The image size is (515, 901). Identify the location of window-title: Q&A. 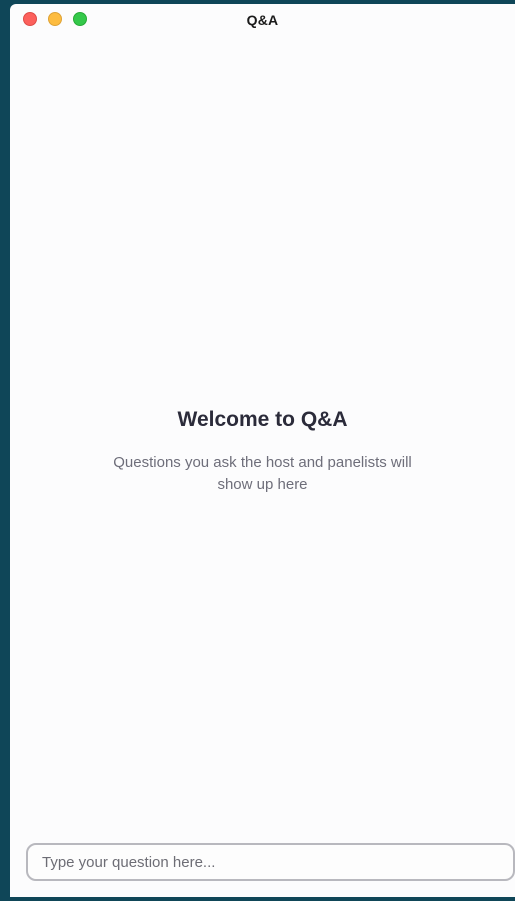
(262, 20).